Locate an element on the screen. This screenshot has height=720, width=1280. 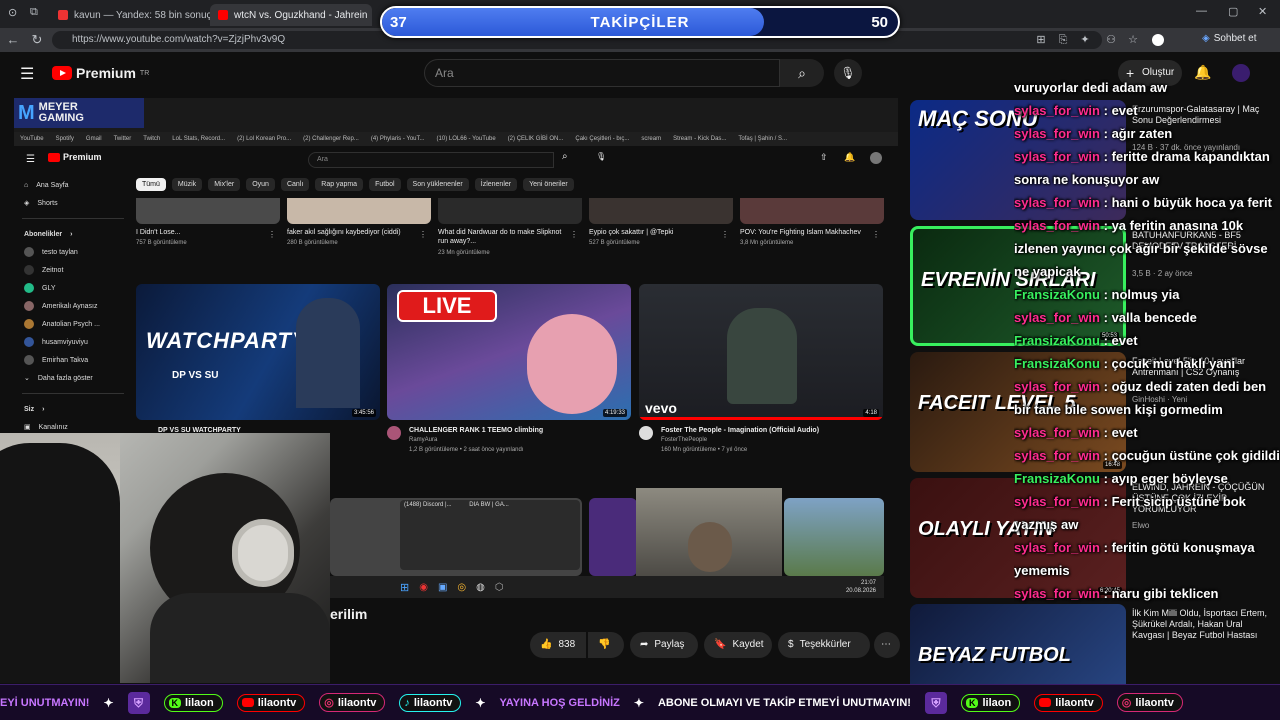
maximize-icon: ▢ is located at coordinates (1233, 11).